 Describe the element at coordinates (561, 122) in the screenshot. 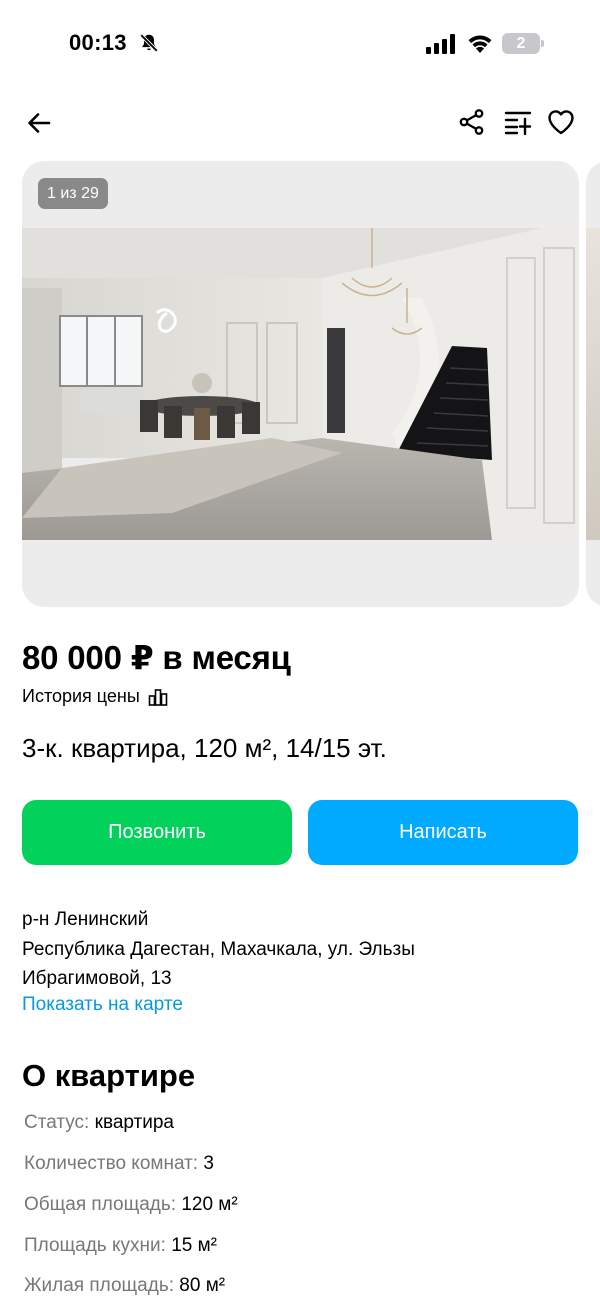

I see `heart-icon` at that location.